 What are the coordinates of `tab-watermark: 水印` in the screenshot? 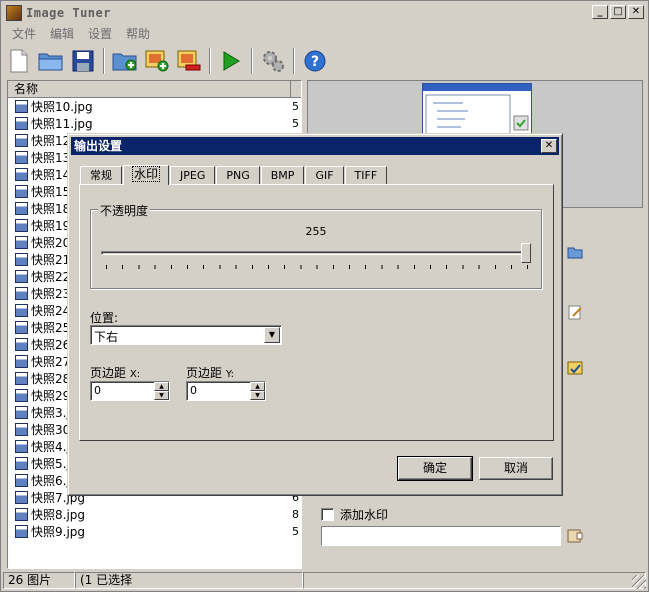 It's located at (146, 175).